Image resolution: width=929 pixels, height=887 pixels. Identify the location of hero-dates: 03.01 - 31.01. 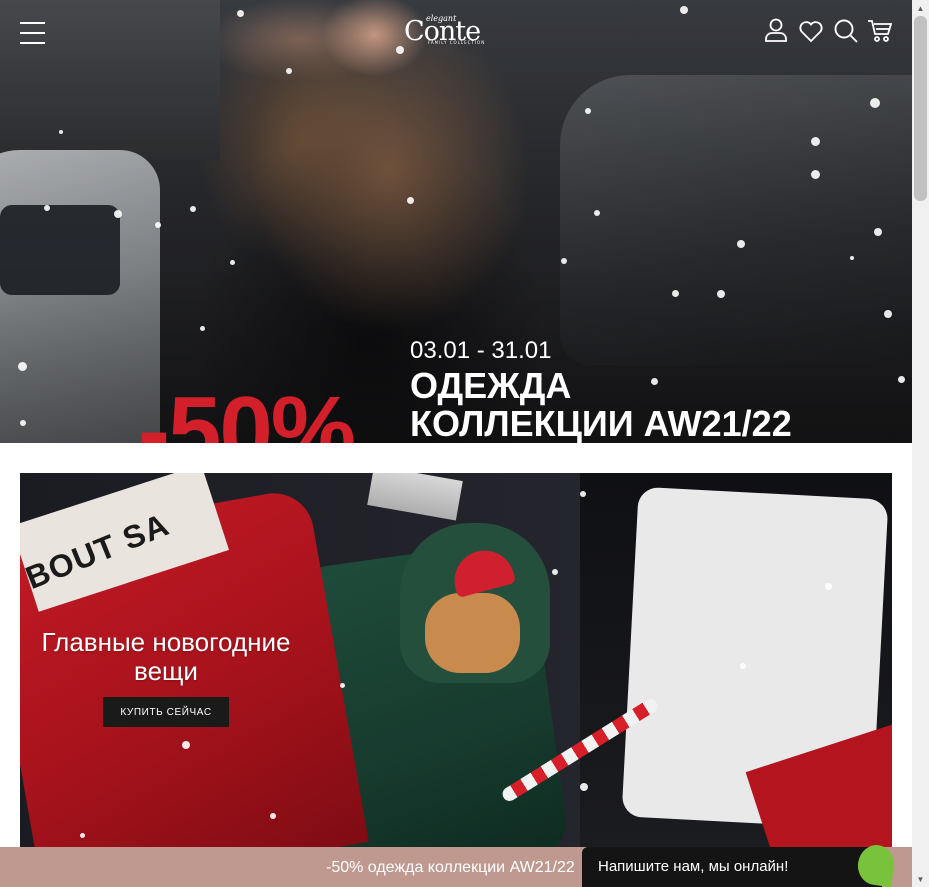
(481, 350).